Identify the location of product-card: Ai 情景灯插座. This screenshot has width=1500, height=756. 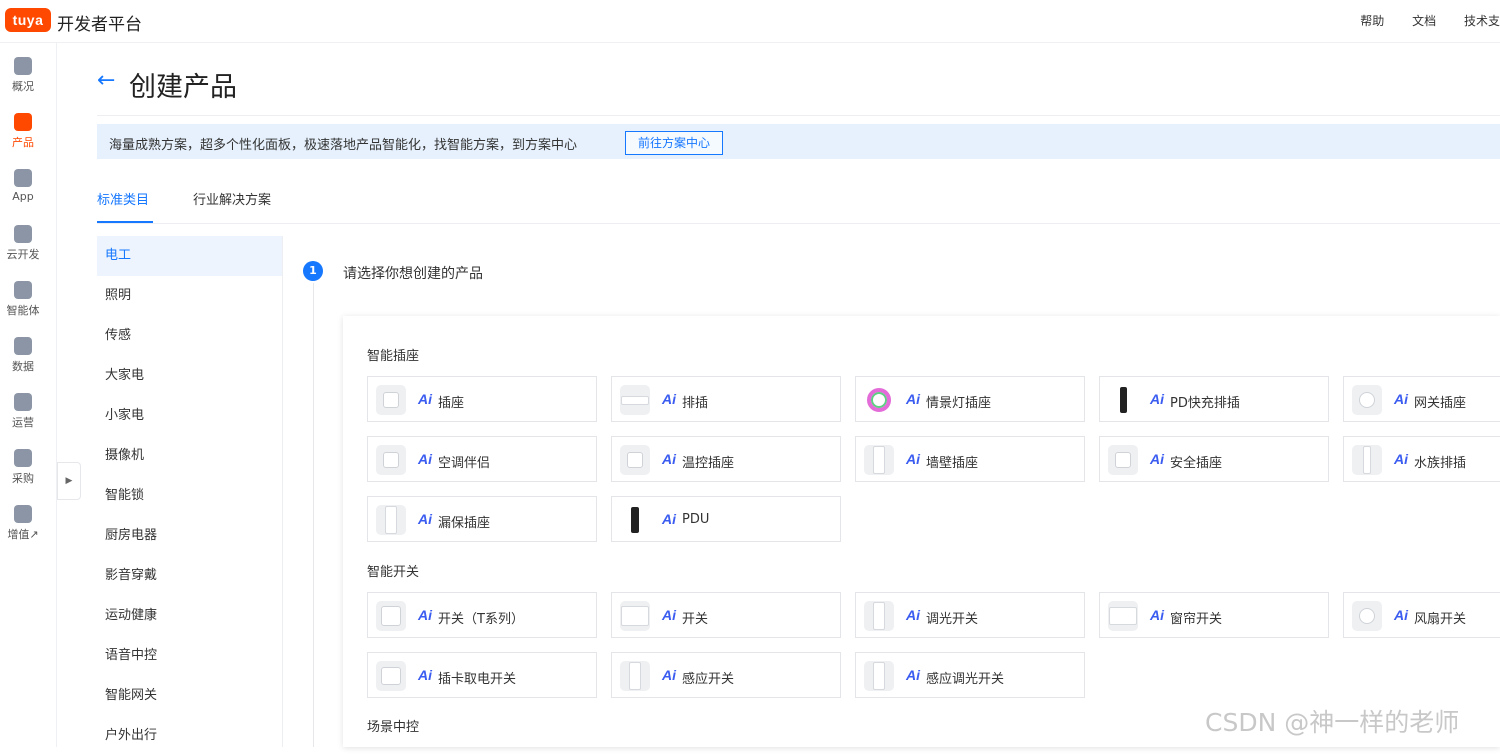
(970, 399).